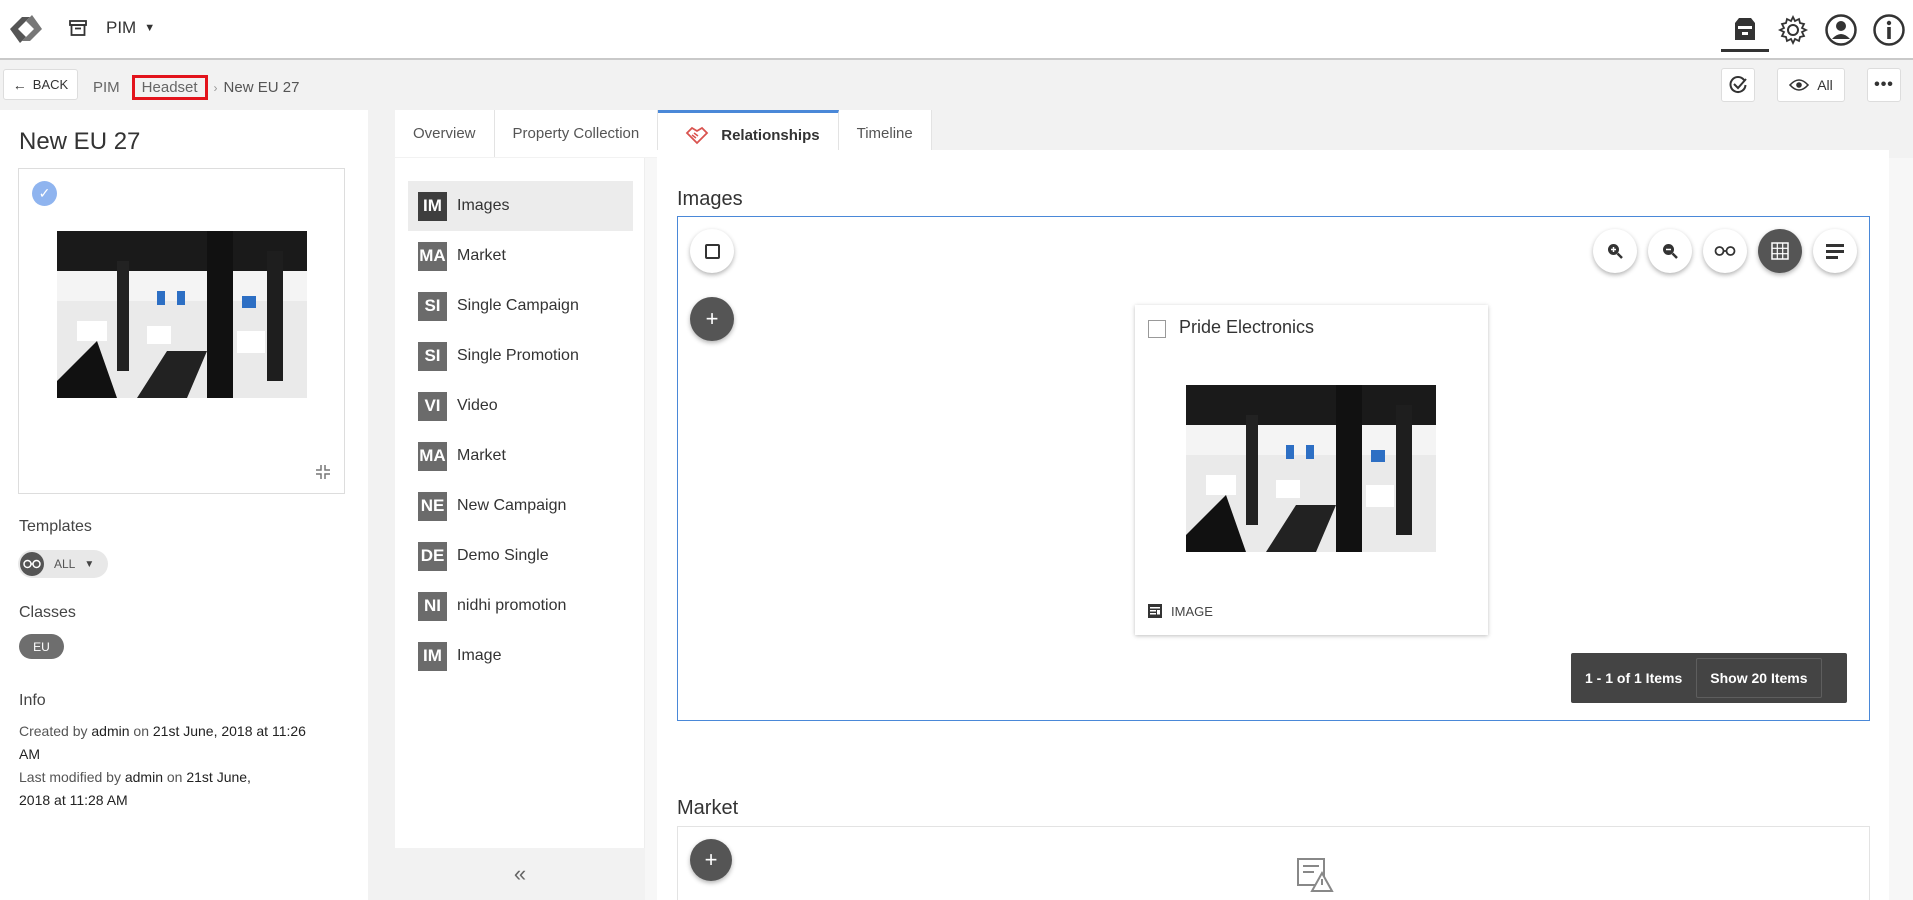 The width and height of the screenshot is (1913, 900). What do you see at coordinates (1273, 863) in the screenshot?
I see `market-section: +` at bounding box center [1273, 863].